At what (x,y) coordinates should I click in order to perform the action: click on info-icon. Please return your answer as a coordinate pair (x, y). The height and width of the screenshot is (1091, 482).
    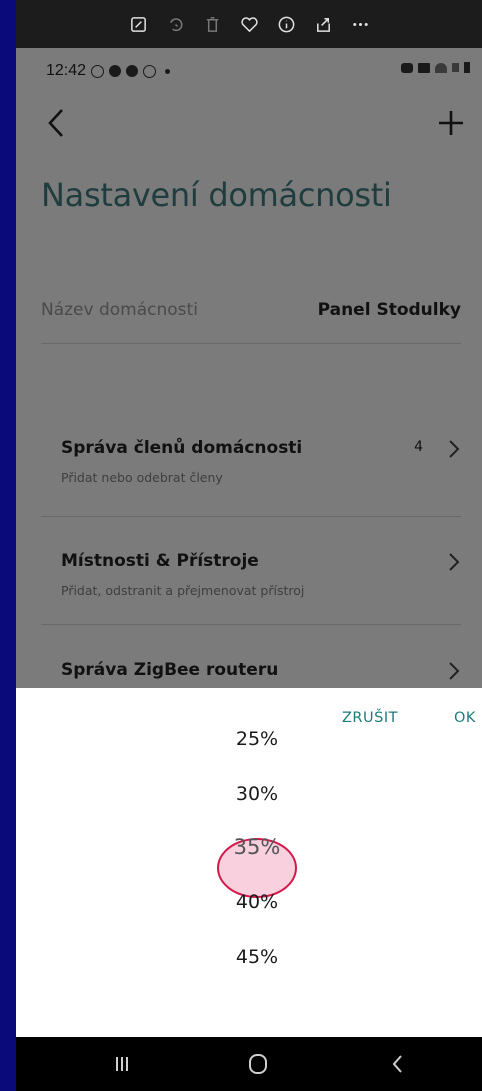
    Looking at the image, I should click on (286, 24).